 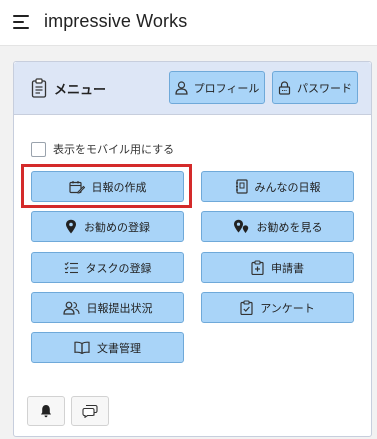 I want to click on menu-card-header: メニュー プロフィール パスワード, so click(x=192, y=88).